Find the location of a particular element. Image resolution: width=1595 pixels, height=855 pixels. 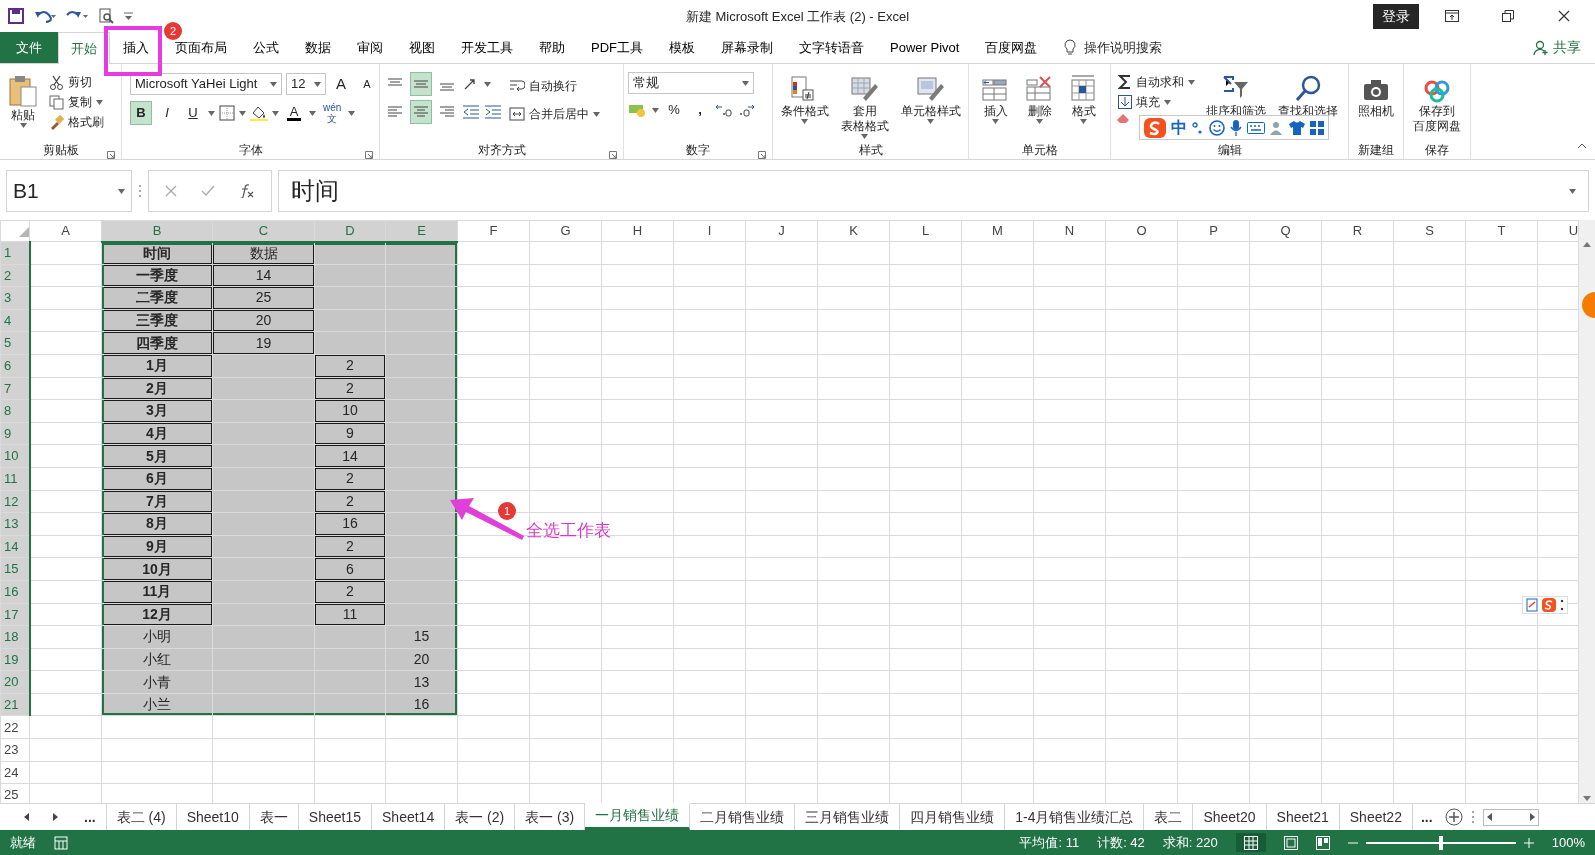

horizontal-scrollbar is located at coordinates (1510, 817).